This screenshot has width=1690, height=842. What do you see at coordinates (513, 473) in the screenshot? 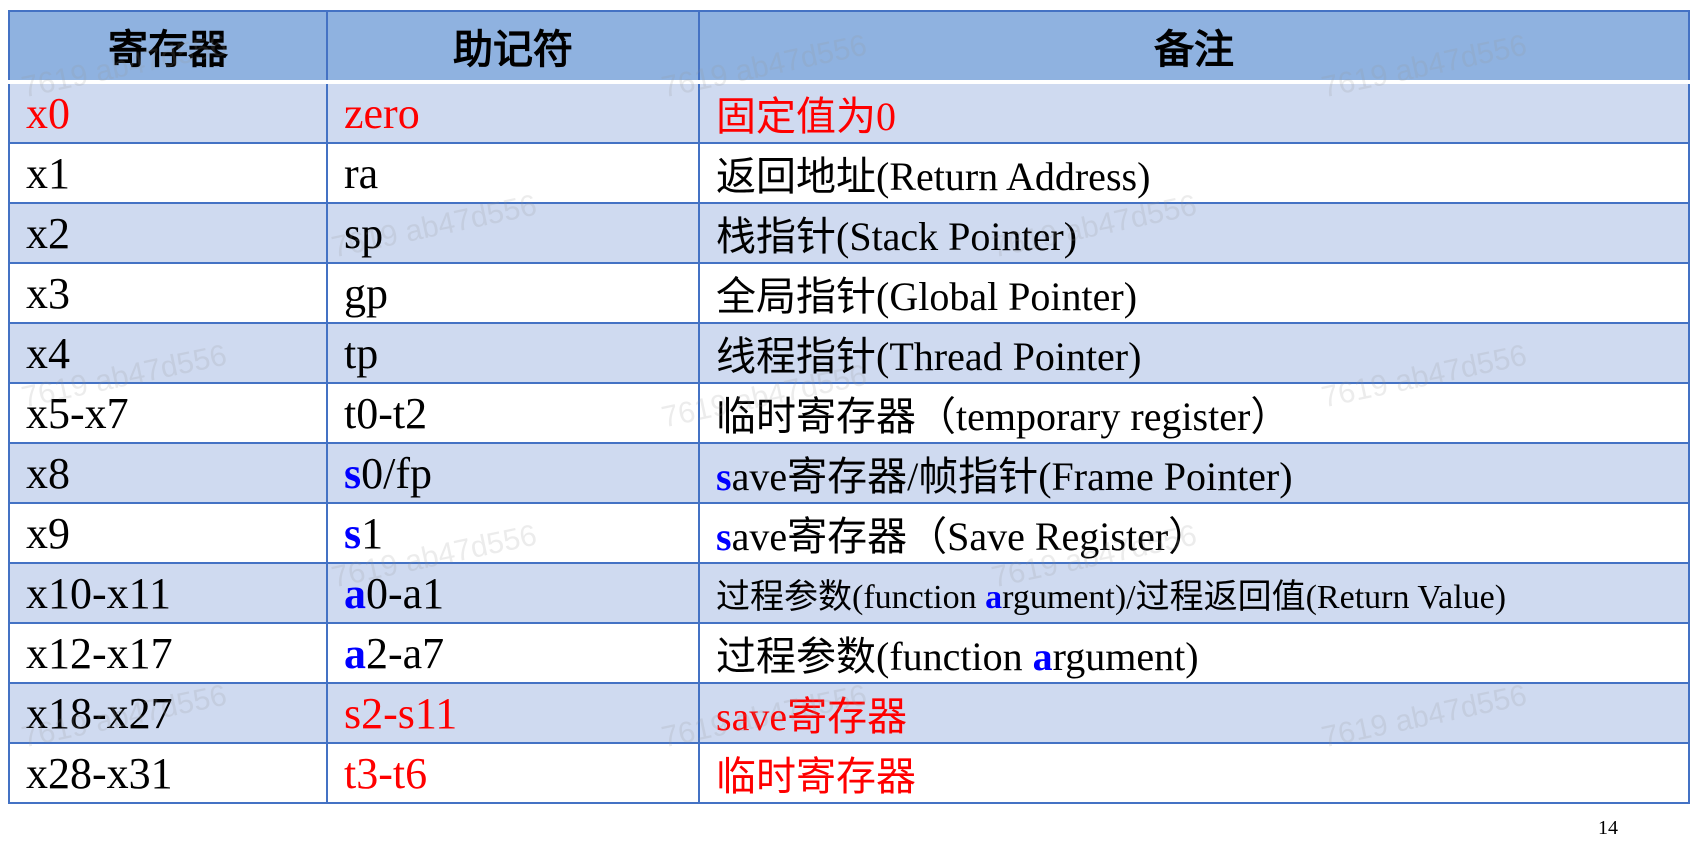
I see `mnemonic-cell: s0/fp` at bounding box center [513, 473].